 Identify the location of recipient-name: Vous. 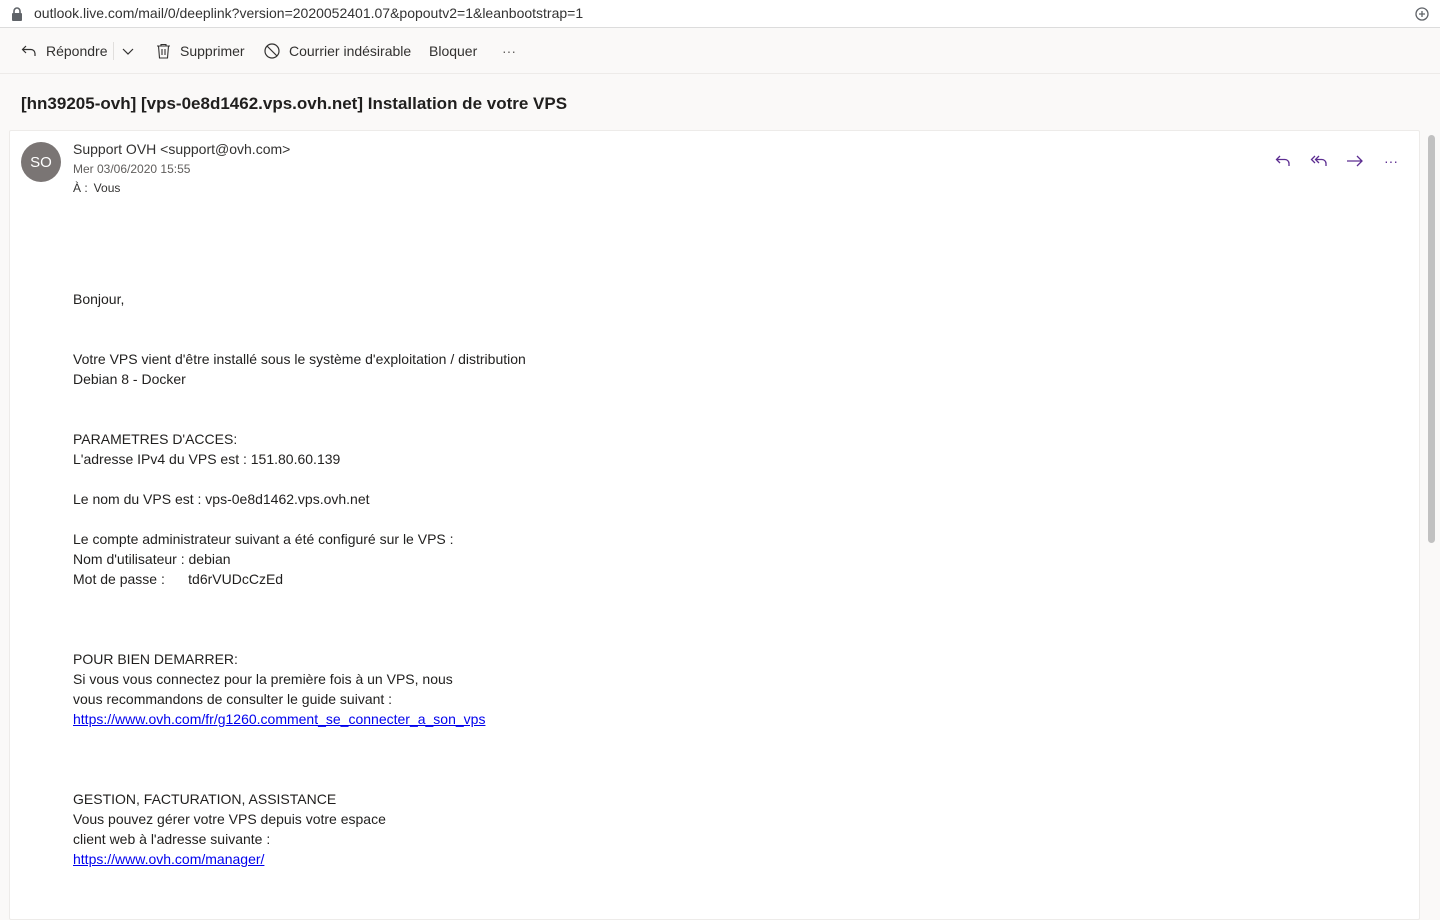
(107, 188).